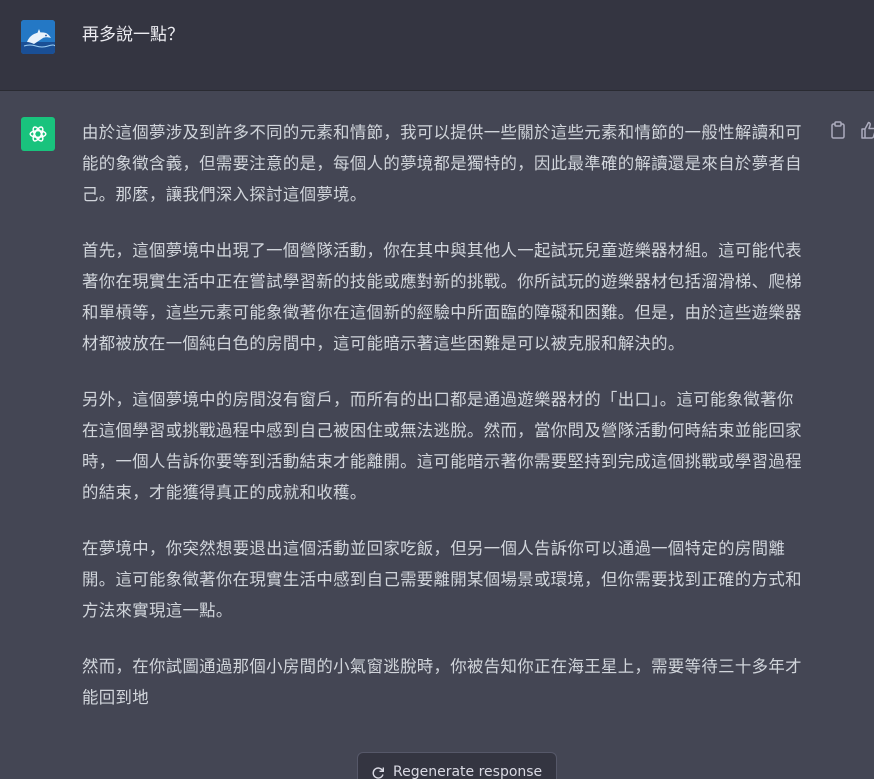  What do you see at coordinates (378, 772) in the screenshot?
I see `refresh-icon` at bounding box center [378, 772].